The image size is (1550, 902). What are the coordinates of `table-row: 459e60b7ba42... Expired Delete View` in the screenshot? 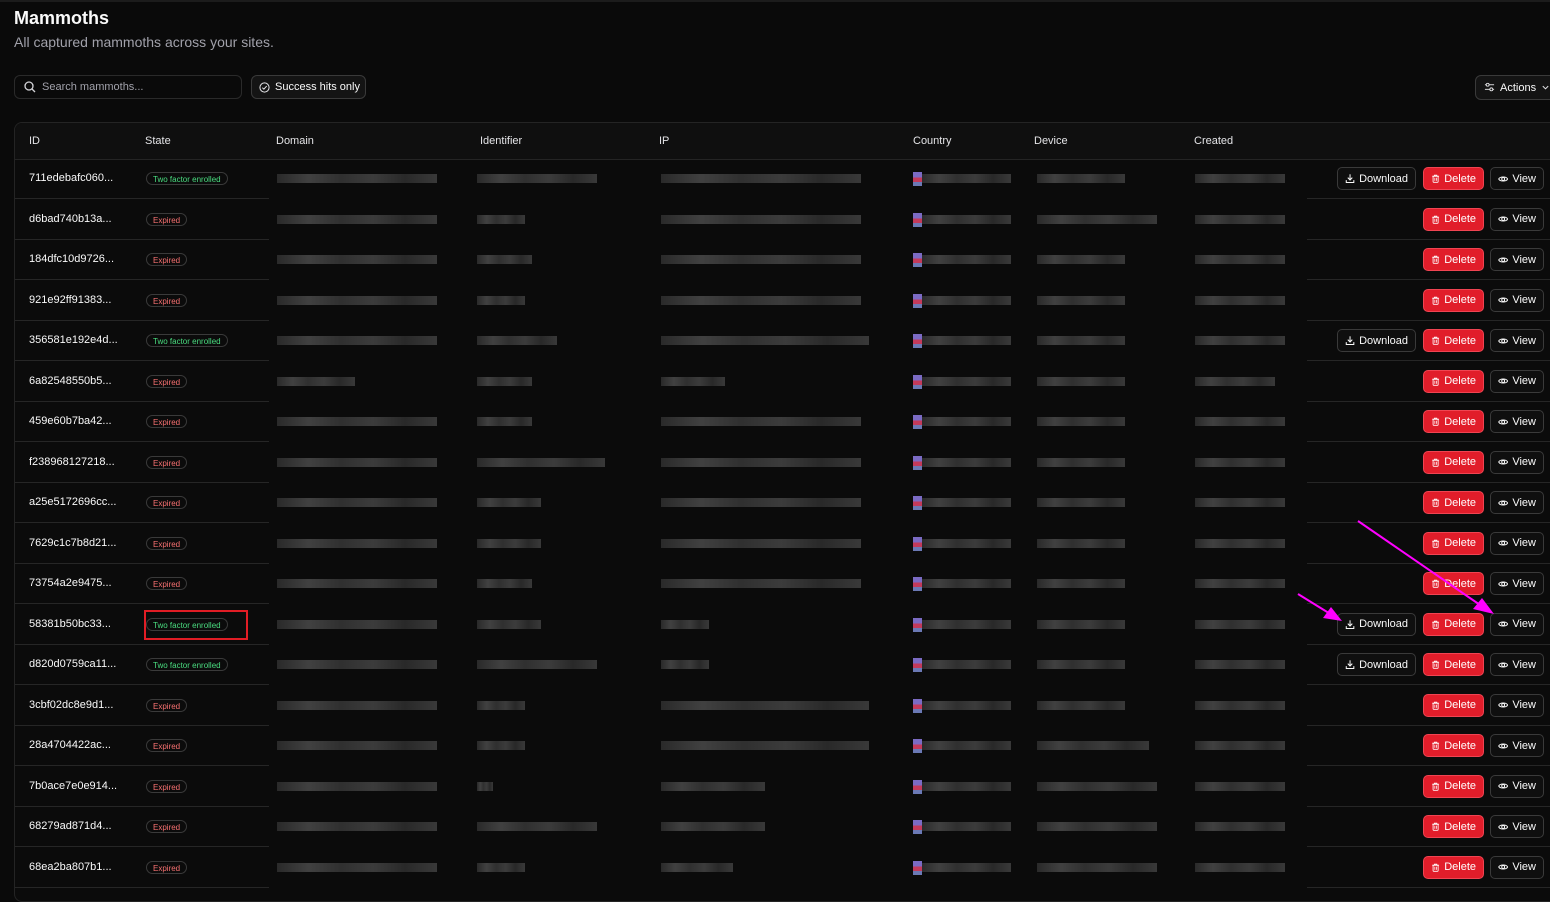 It's located at (782, 422).